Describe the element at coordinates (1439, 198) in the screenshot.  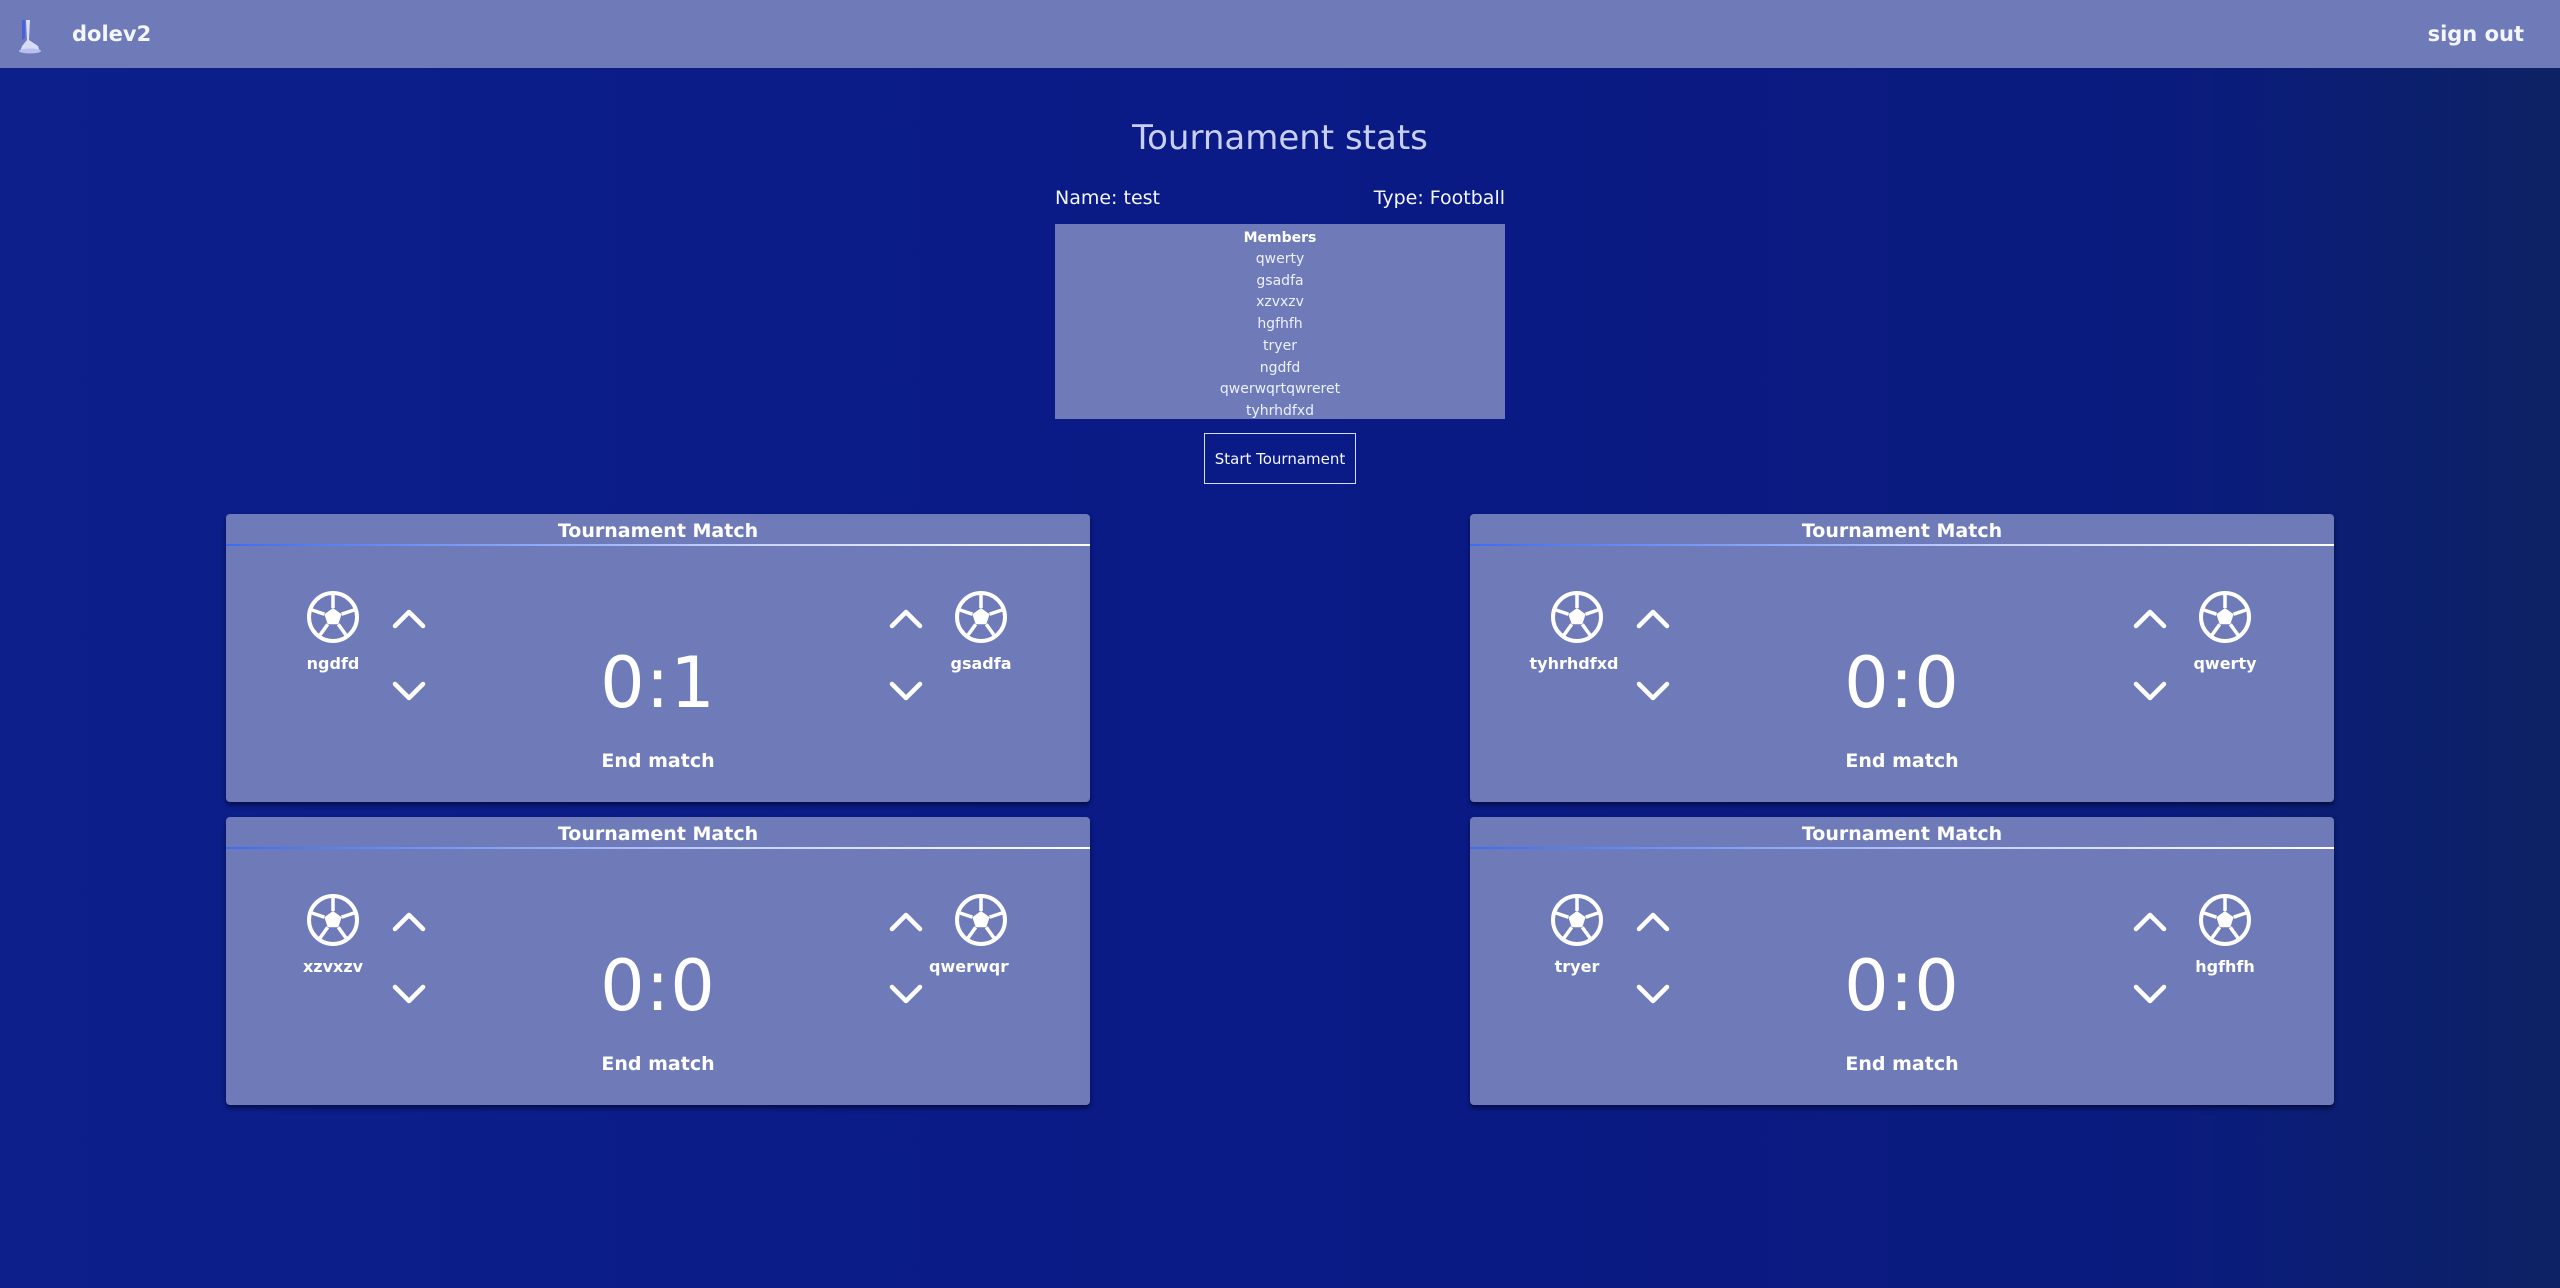
I see `tournament-type: Type: Football` at that location.